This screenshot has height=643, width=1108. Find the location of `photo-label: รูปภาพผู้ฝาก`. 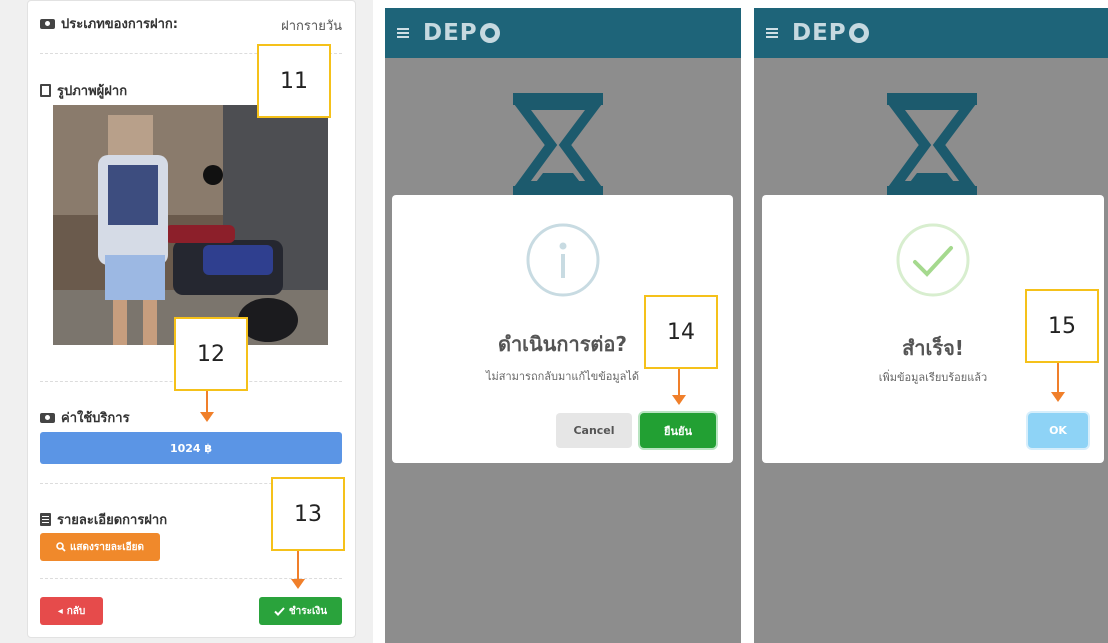

photo-label: รูปภาพผู้ฝาก is located at coordinates (92, 91).